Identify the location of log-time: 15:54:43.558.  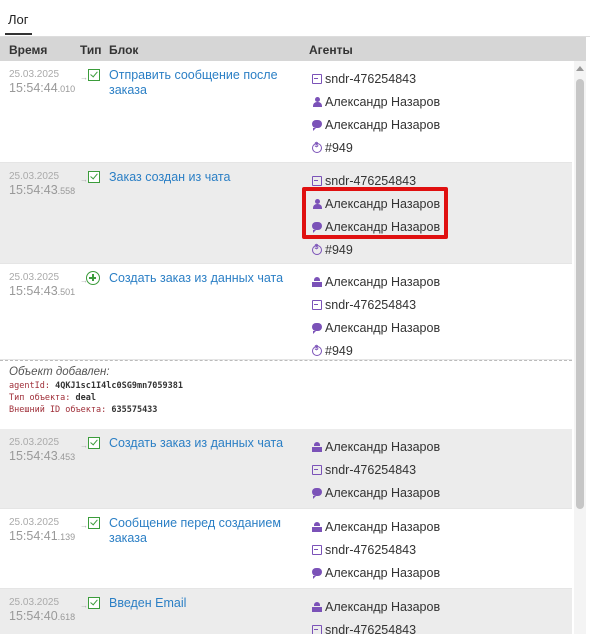
(42, 190).